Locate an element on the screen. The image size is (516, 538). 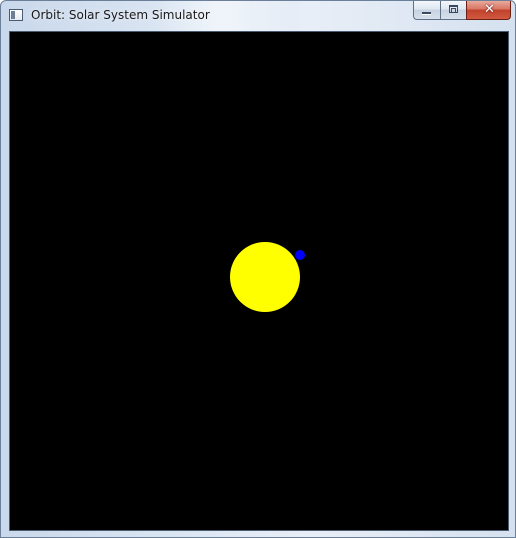
close-icon: ✕ is located at coordinates (489, 9).